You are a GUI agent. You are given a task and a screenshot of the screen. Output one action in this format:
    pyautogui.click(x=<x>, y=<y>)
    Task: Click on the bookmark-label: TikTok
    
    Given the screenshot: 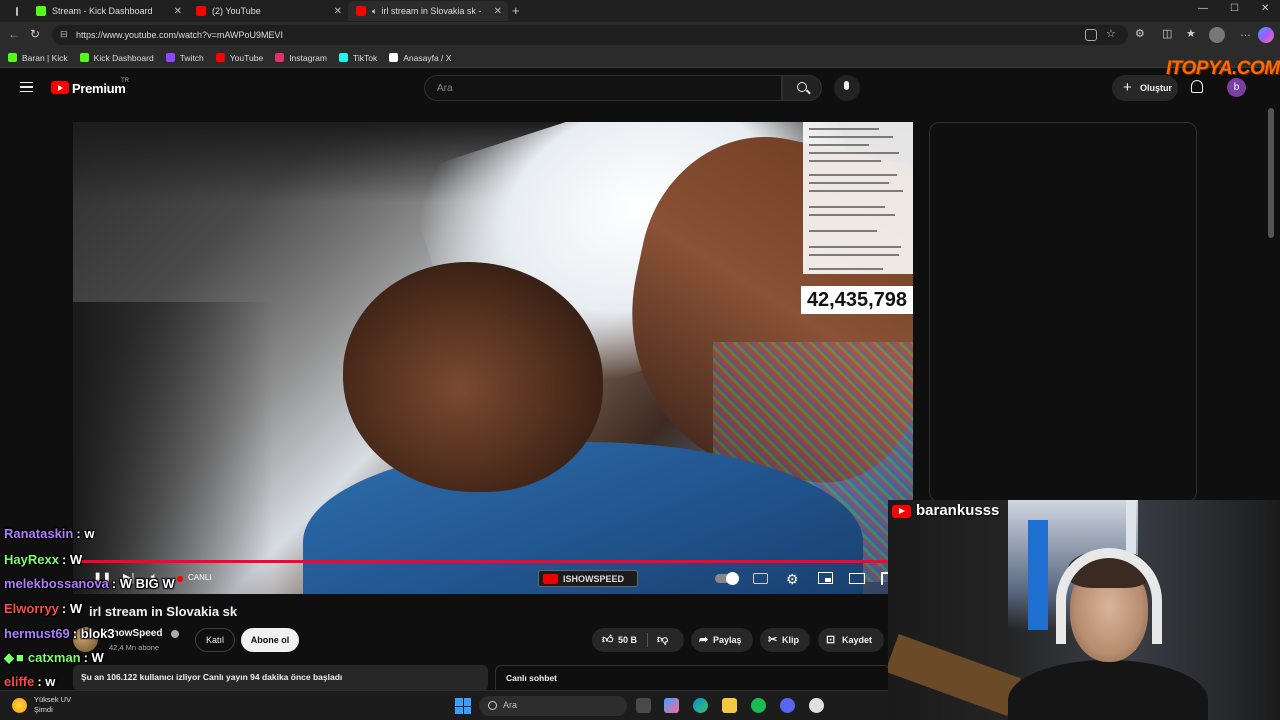 What is the action you would take?
    pyautogui.click(x=365, y=57)
    